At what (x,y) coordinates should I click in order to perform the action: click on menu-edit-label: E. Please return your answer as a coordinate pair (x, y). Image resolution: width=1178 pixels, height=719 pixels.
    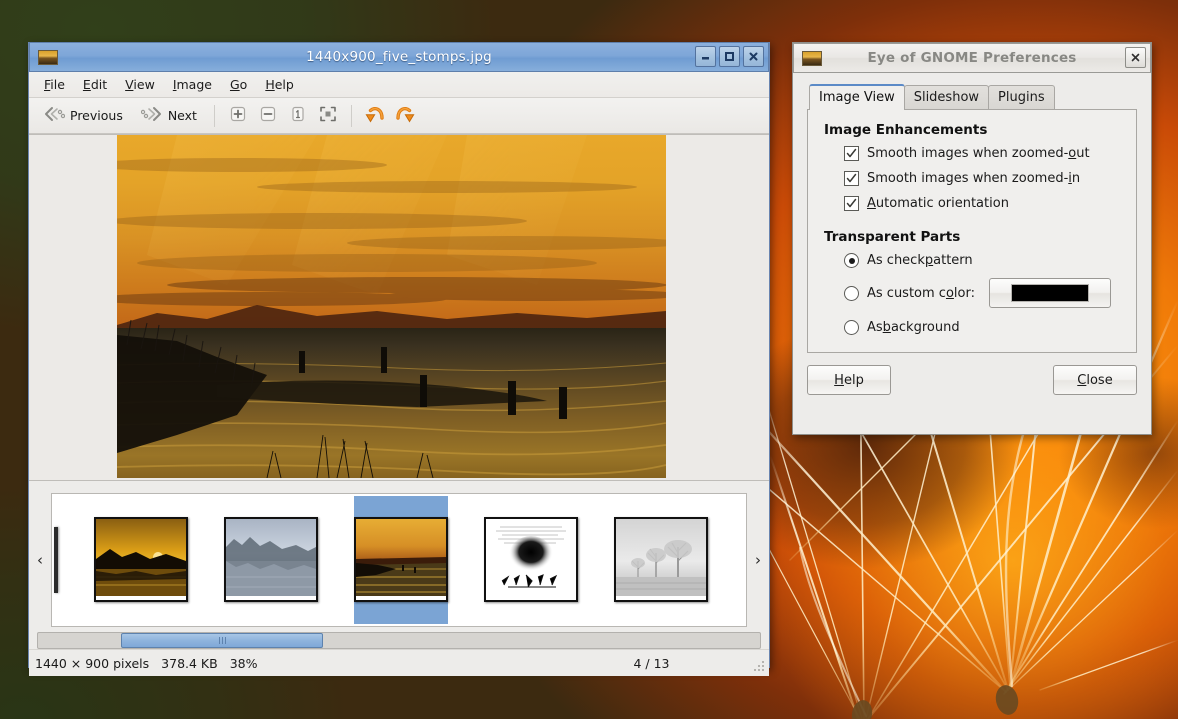
    Looking at the image, I should click on (86, 84).